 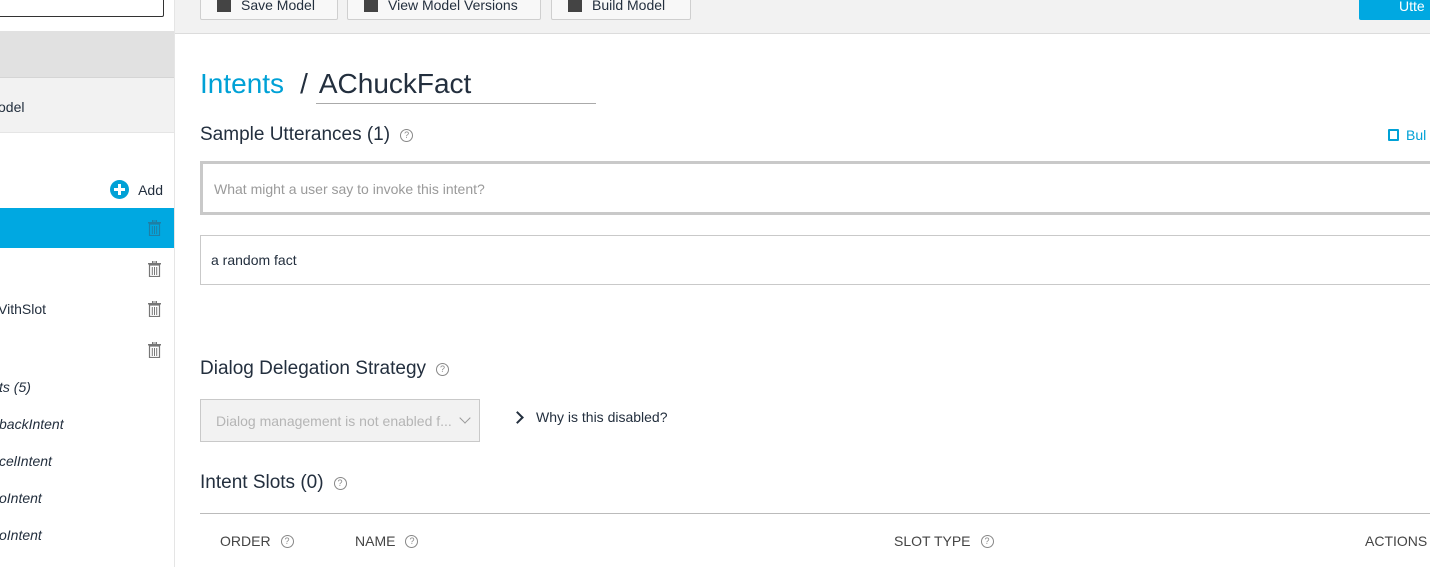 I want to click on why-disabled-label: Why is this disabled?, so click(x=602, y=417).